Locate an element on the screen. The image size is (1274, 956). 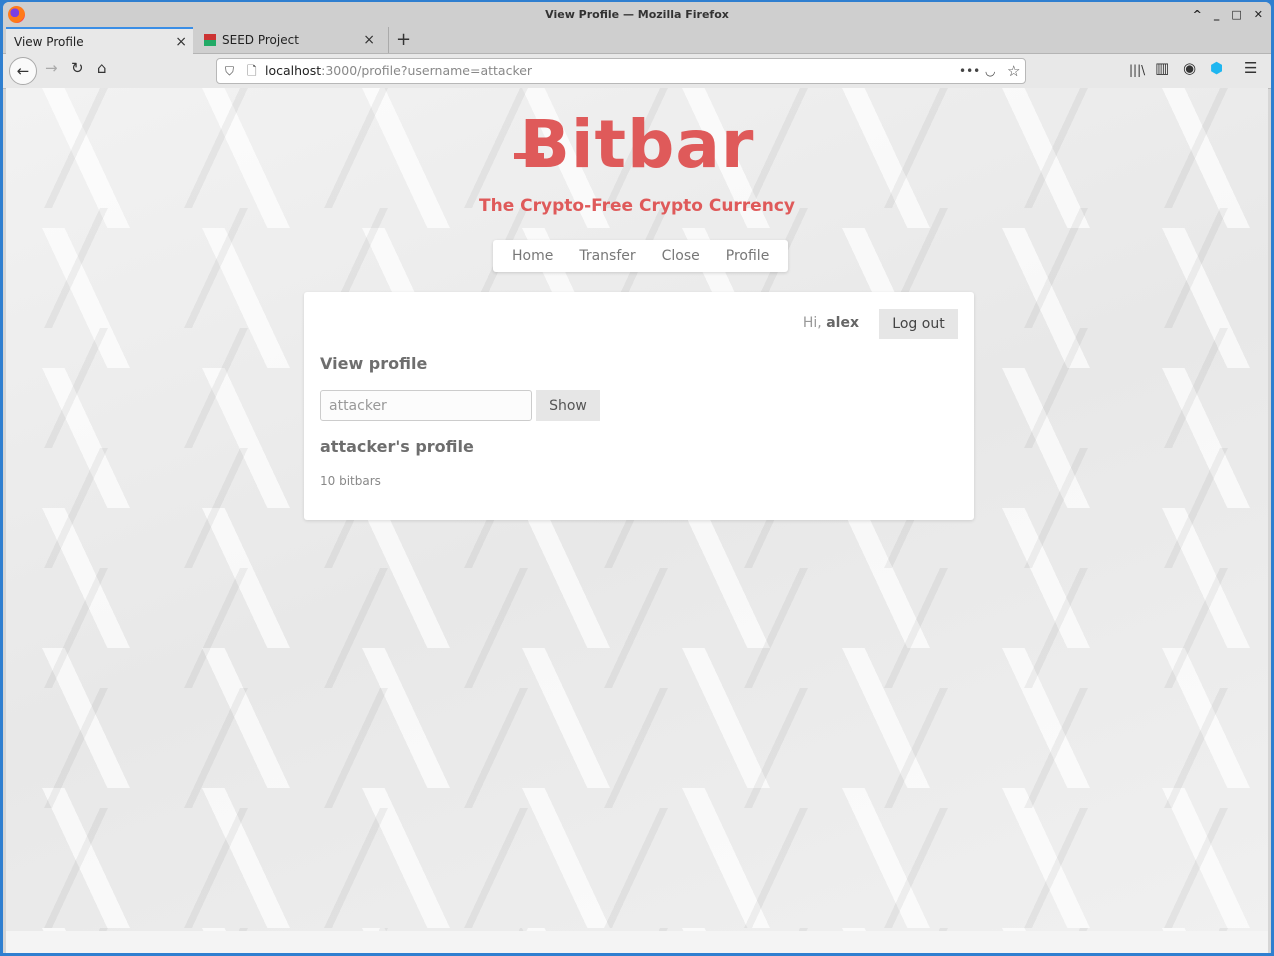
tab-seed-project: SEED Project × is located at coordinates (288, 40).